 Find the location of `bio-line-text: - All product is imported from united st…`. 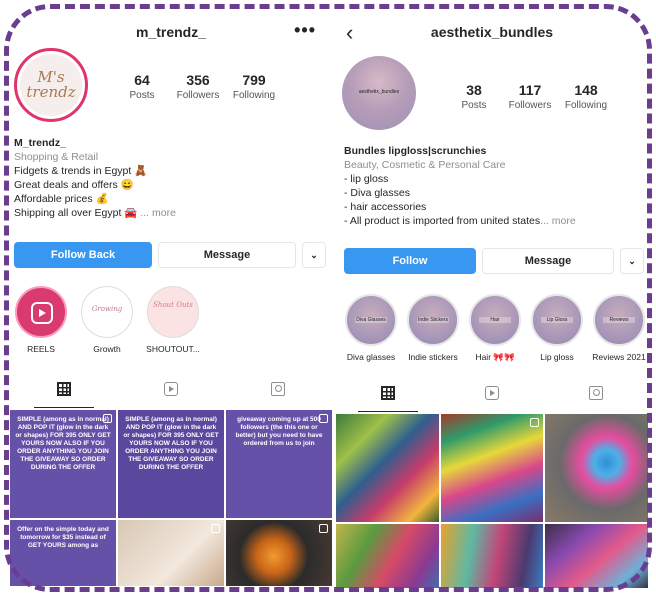

bio-line-text: - All product is imported from united st… is located at coordinates (442, 221).